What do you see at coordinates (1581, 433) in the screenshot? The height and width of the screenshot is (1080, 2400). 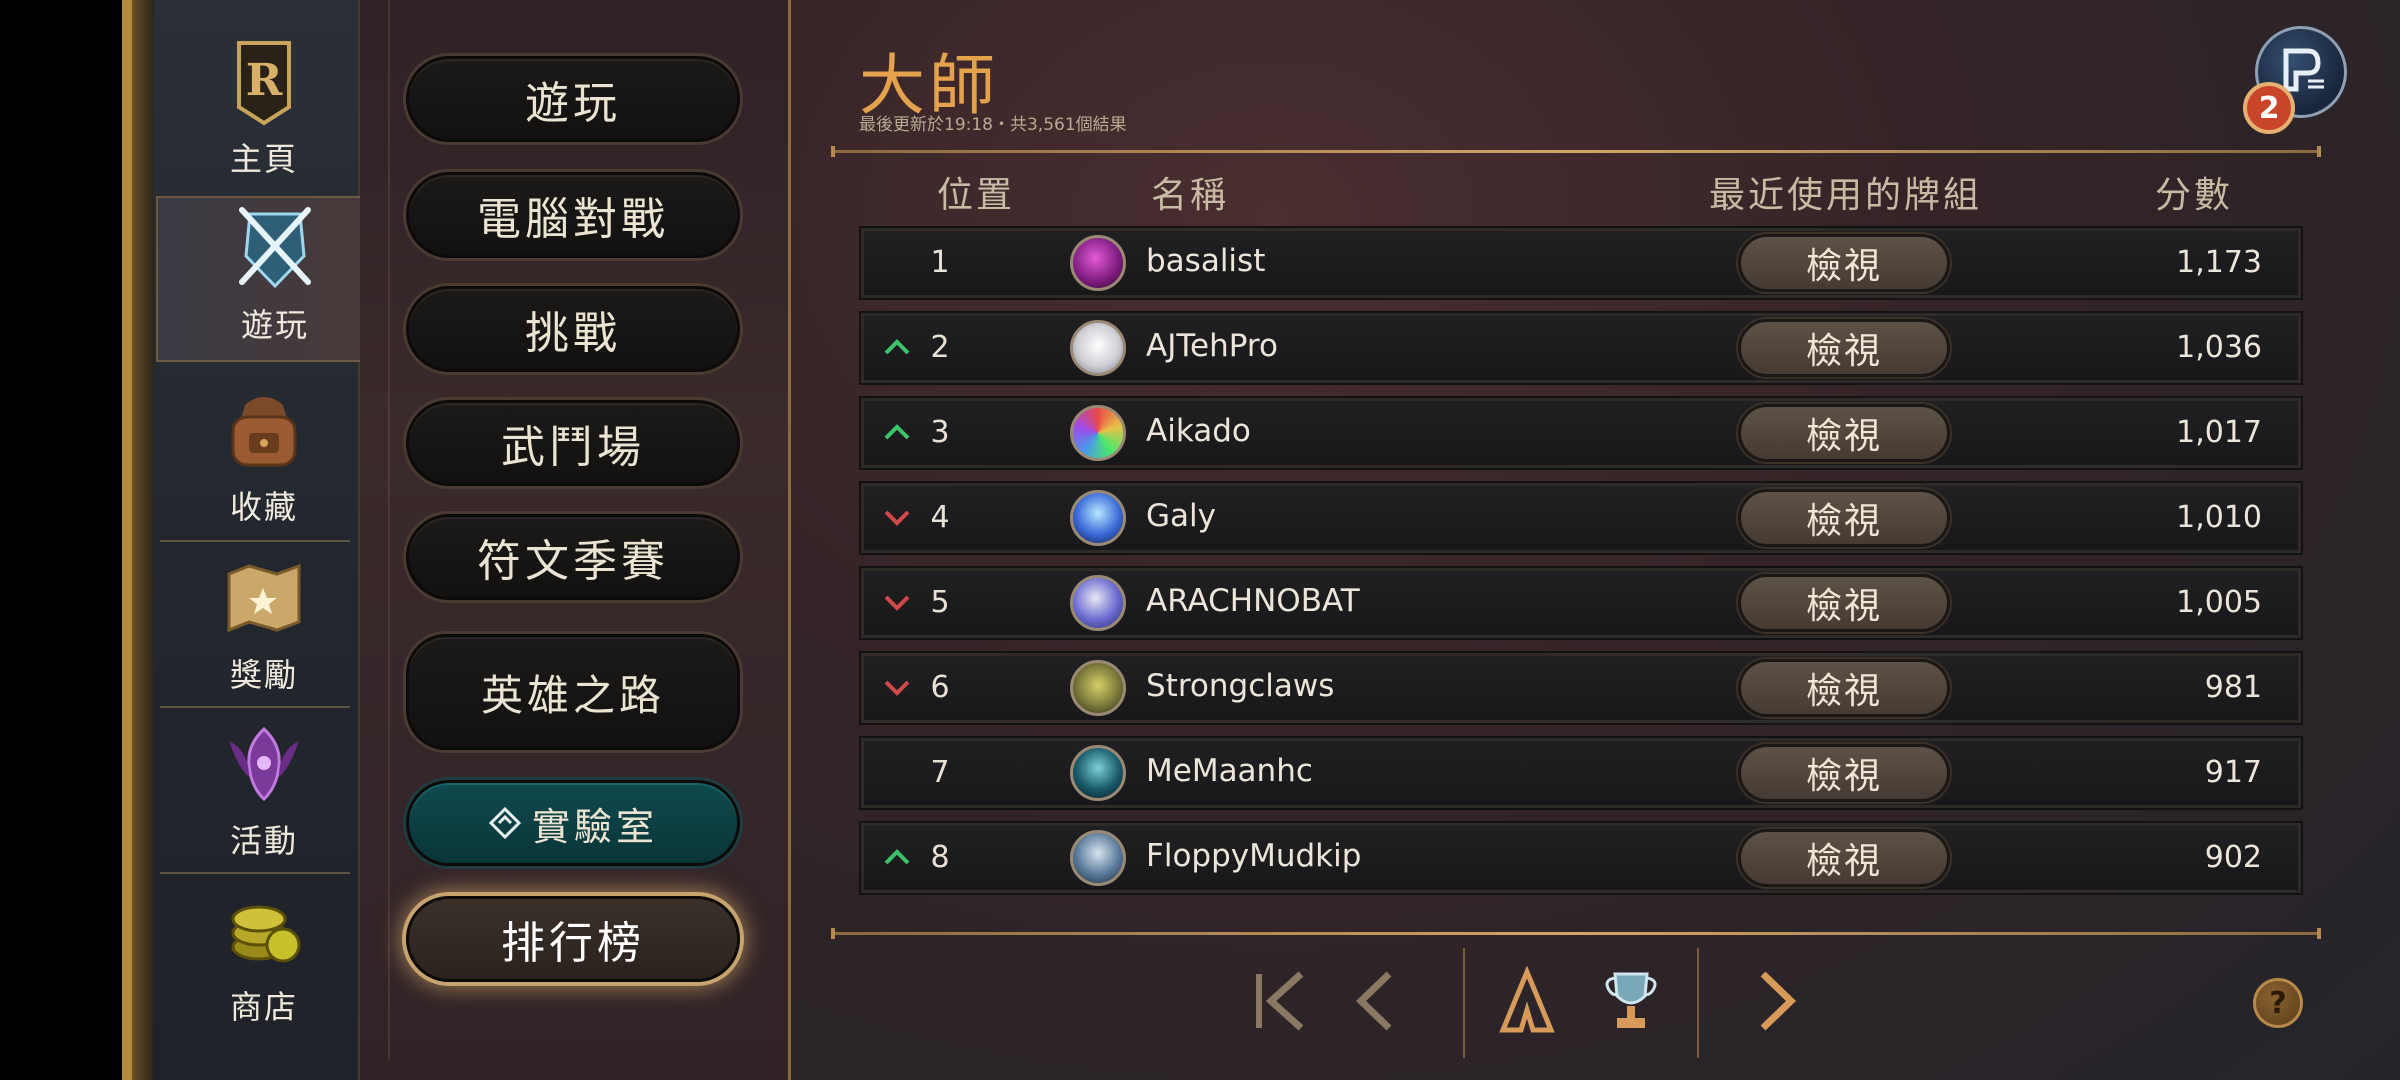 I see `table-row: 3 Aikado 檢視 1,017` at bounding box center [1581, 433].